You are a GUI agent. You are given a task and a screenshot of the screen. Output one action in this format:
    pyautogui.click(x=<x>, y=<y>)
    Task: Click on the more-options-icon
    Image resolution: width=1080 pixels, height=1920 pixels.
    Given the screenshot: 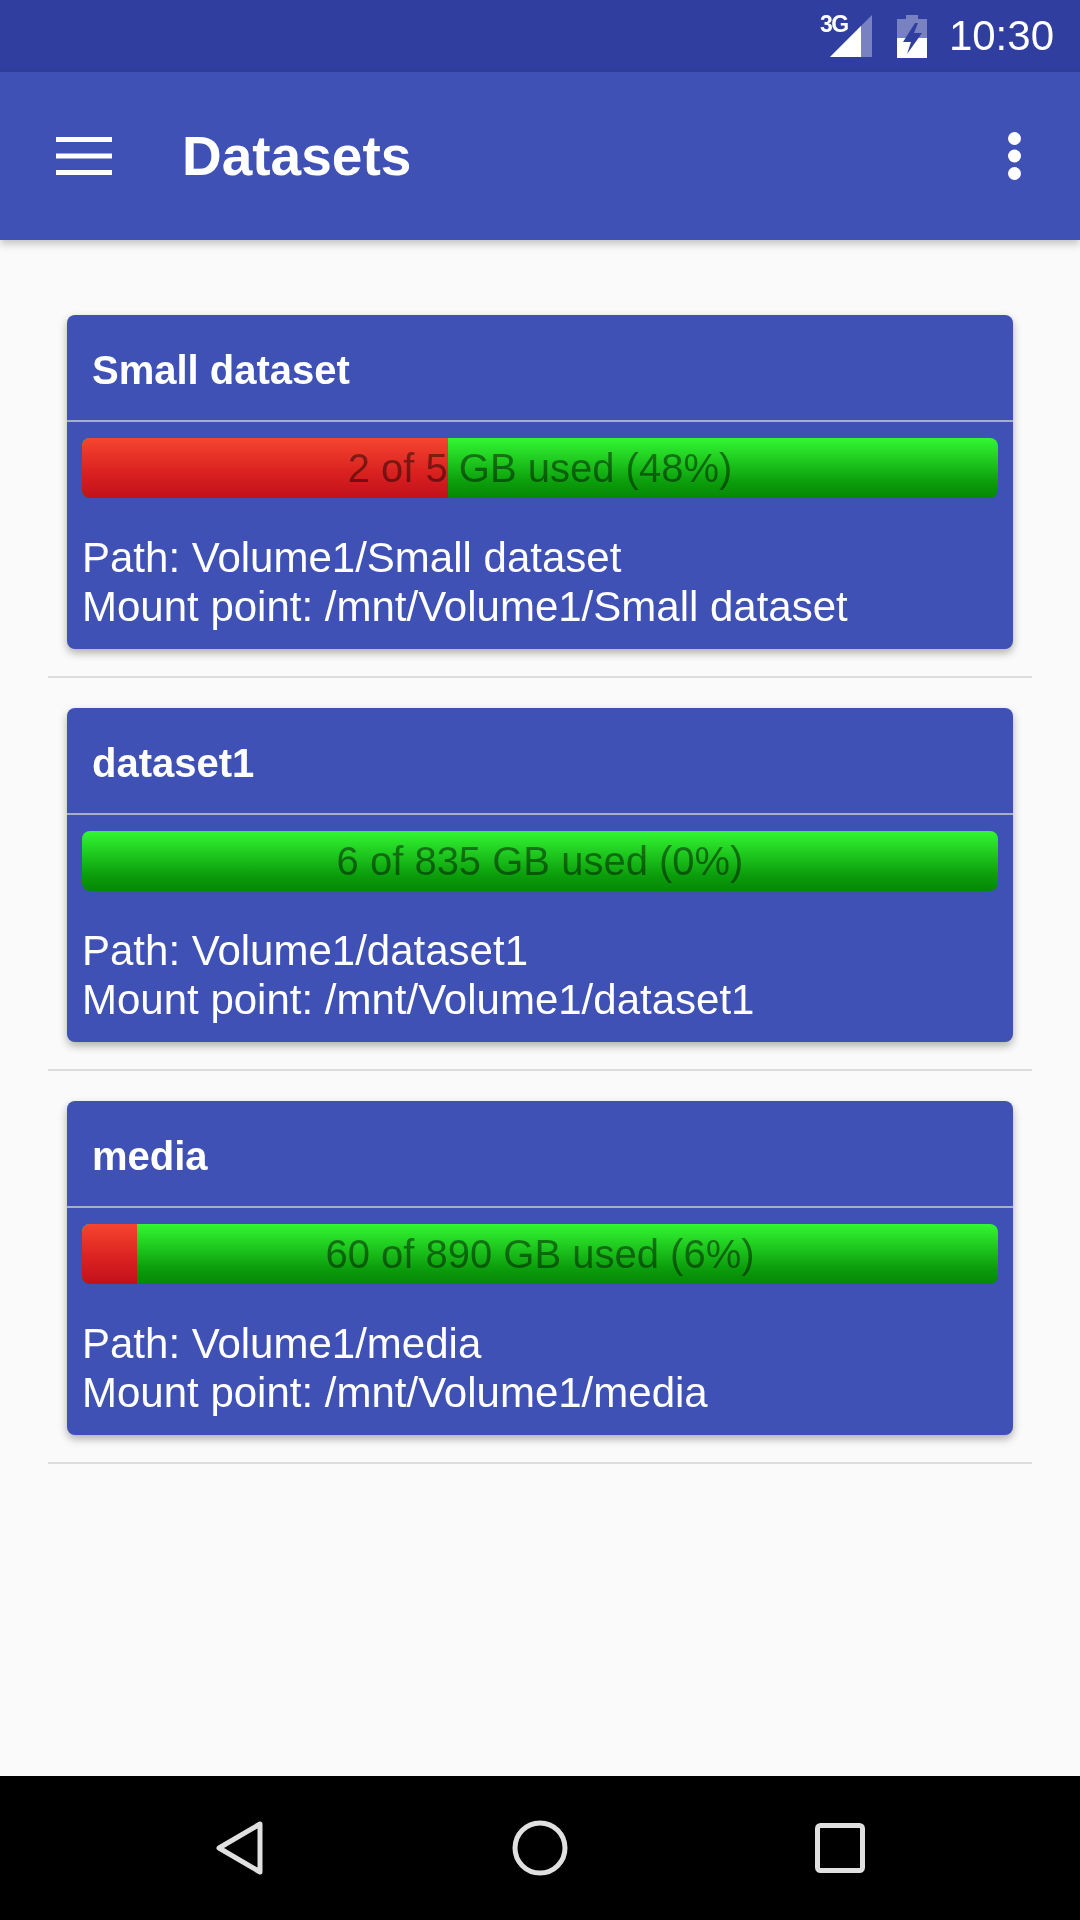 What is the action you would take?
    pyautogui.click(x=1014, y=156)
    